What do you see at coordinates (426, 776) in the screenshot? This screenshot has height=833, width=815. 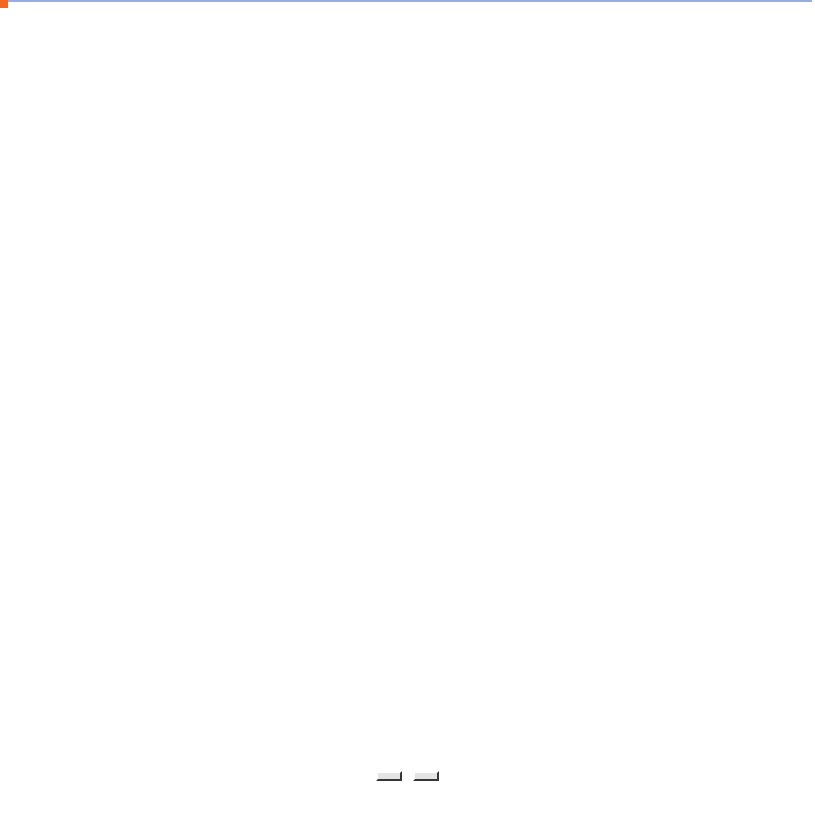 I see `submit-all-changes-button` at bounding box center [426, 776].